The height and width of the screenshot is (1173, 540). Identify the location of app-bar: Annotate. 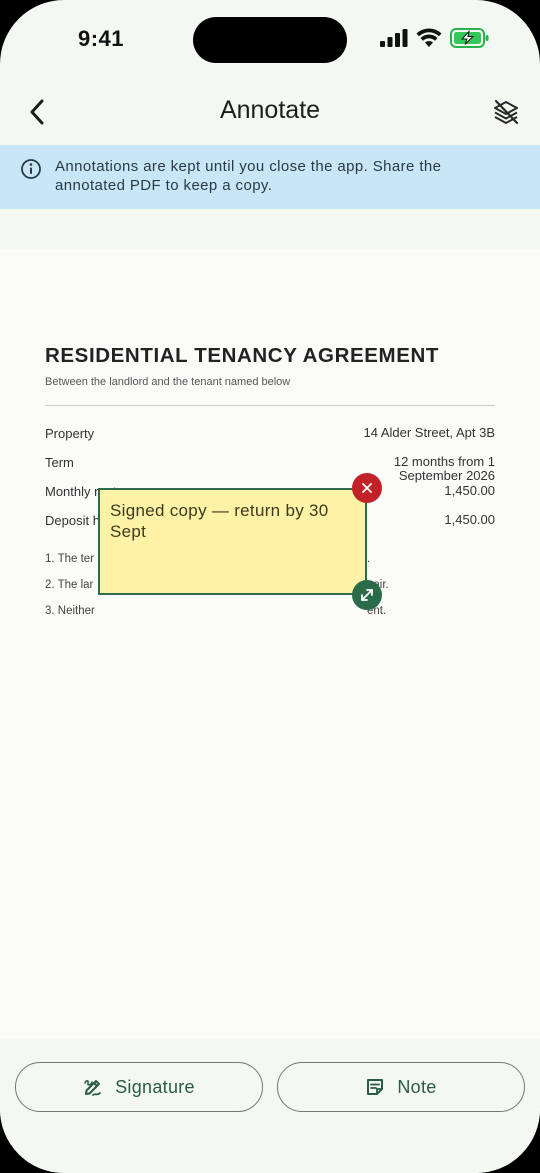
(270, 112).